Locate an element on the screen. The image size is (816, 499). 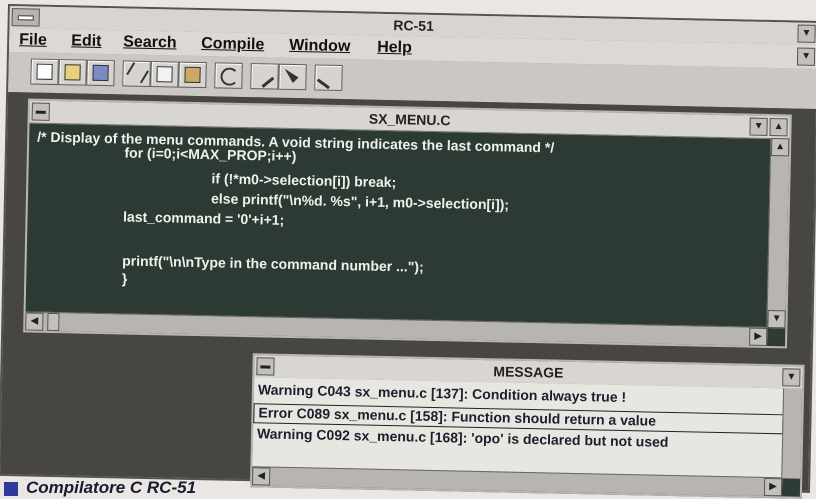
menu-help: Help is located at coordinates (394, 48).